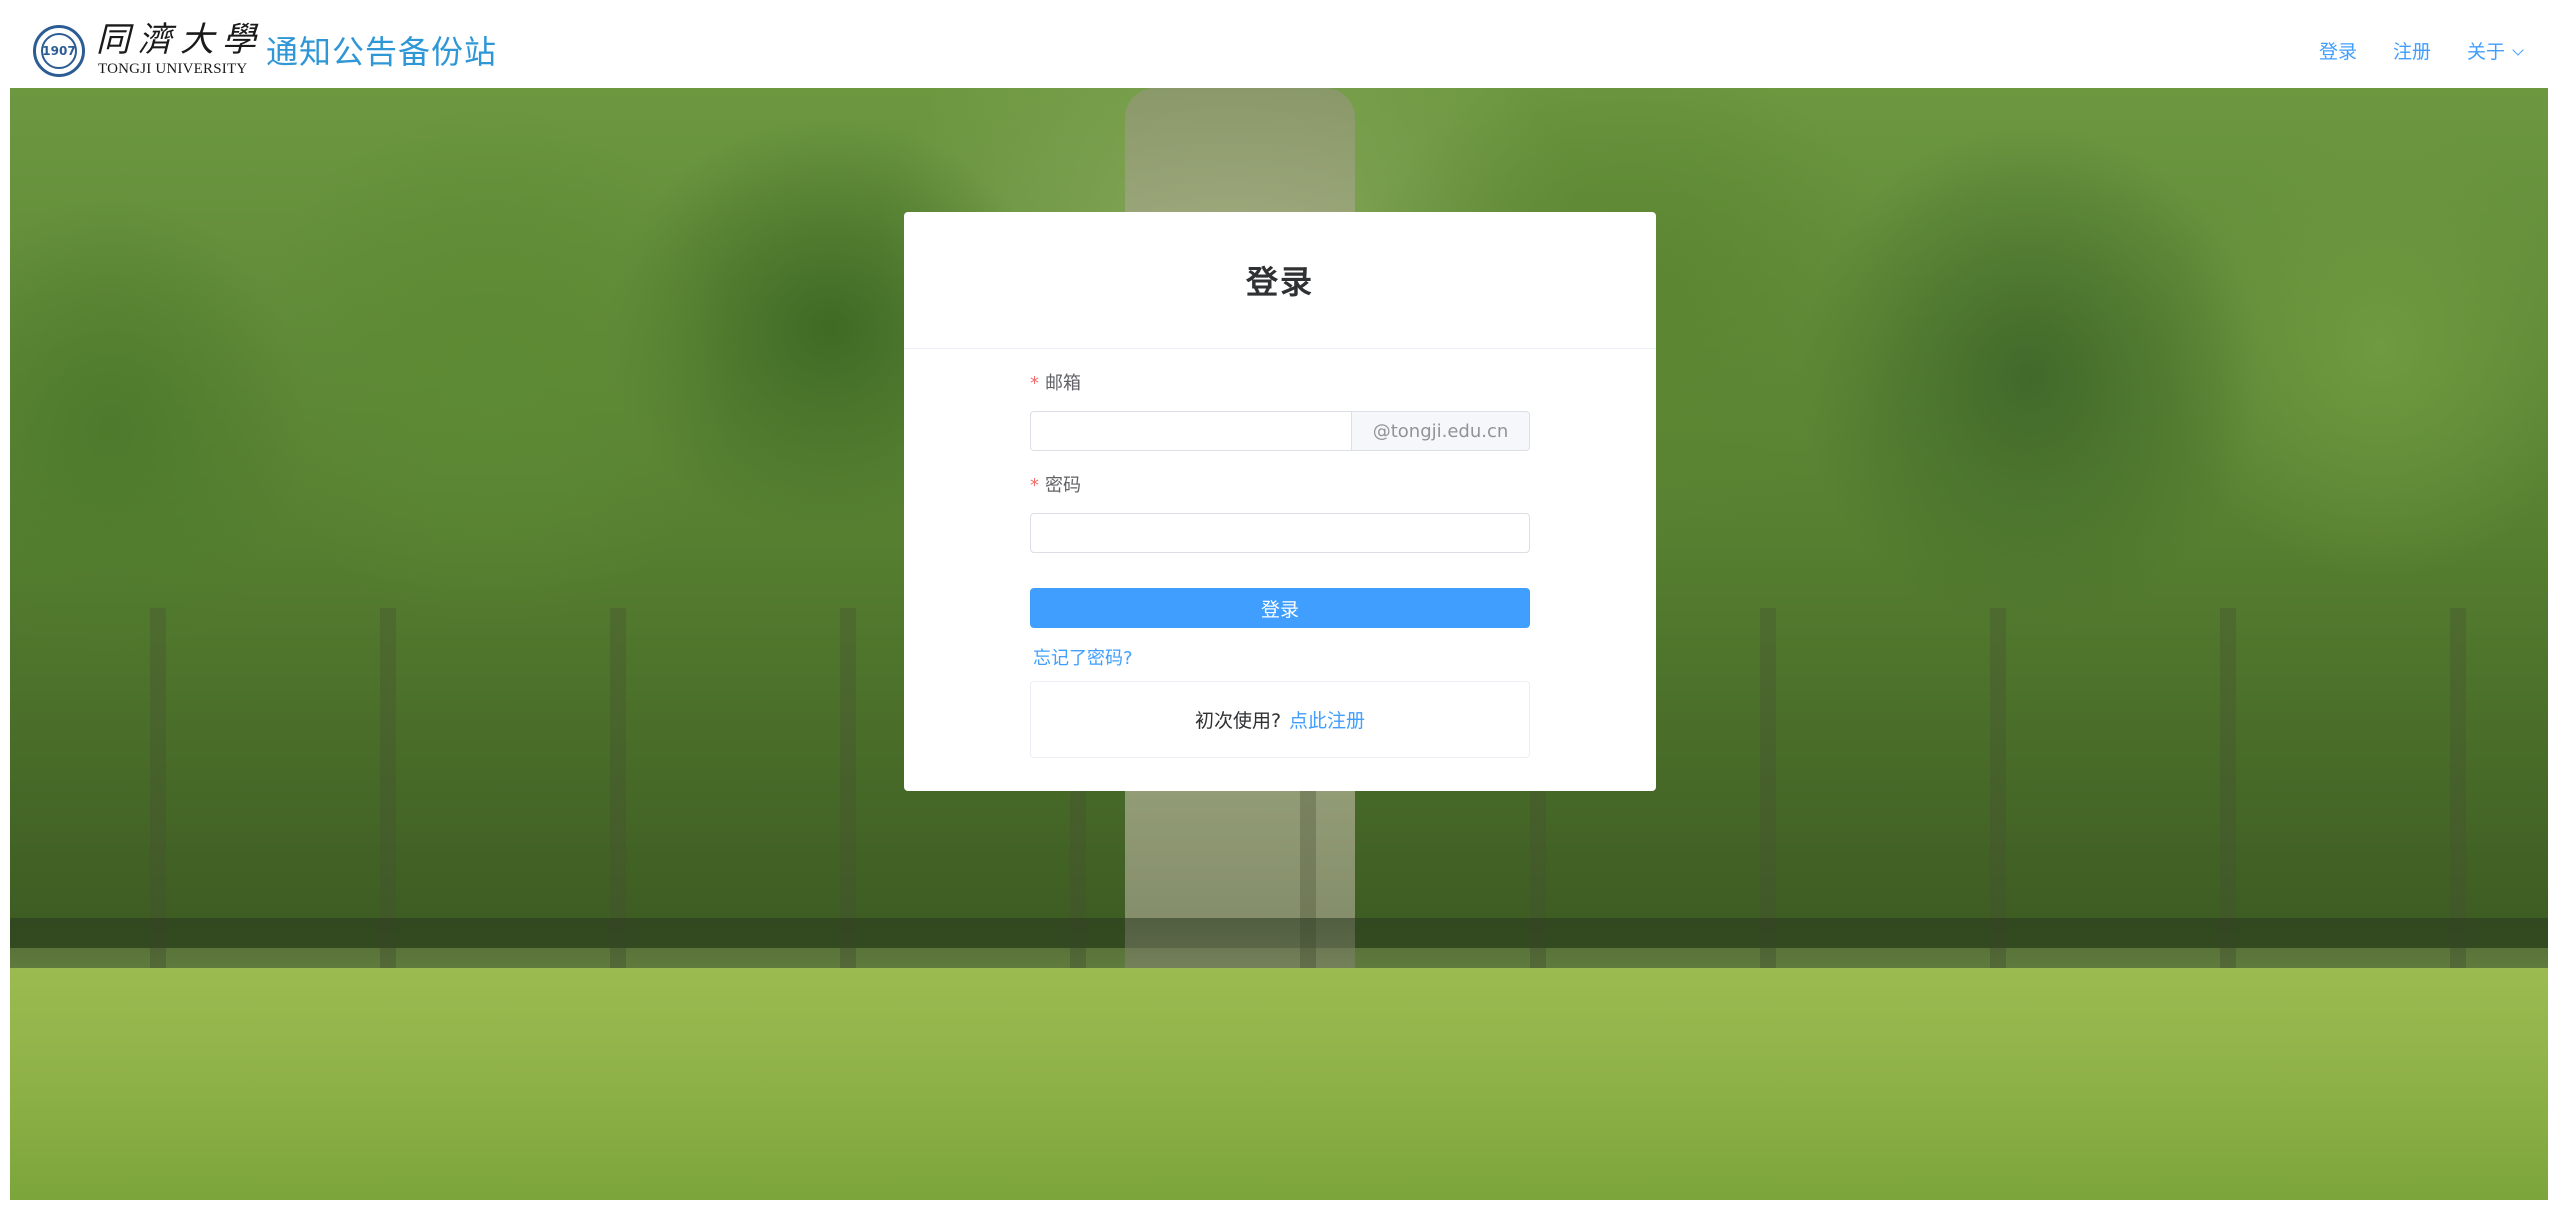  Describe the element at coordinates (1280, 384) in the screenshot. I see `email-label: * 邮箱` at that location.